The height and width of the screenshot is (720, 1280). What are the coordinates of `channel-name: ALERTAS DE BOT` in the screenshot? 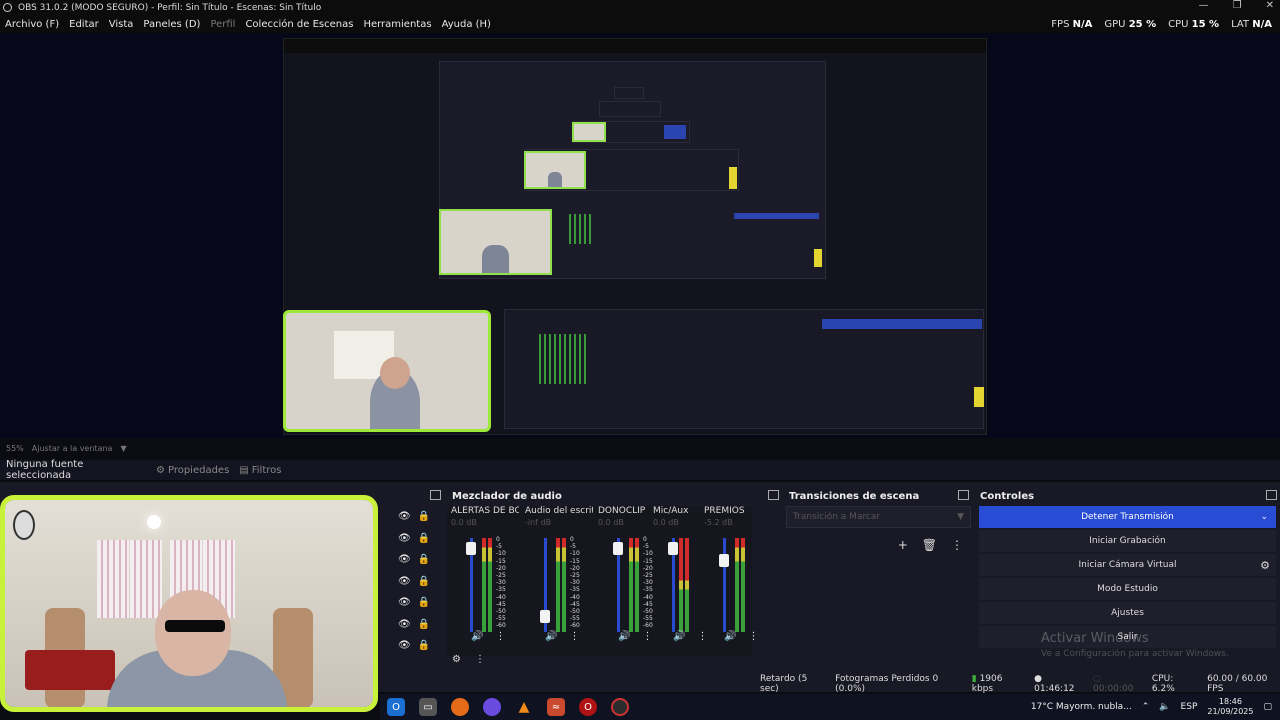 It's located at (485, 511).